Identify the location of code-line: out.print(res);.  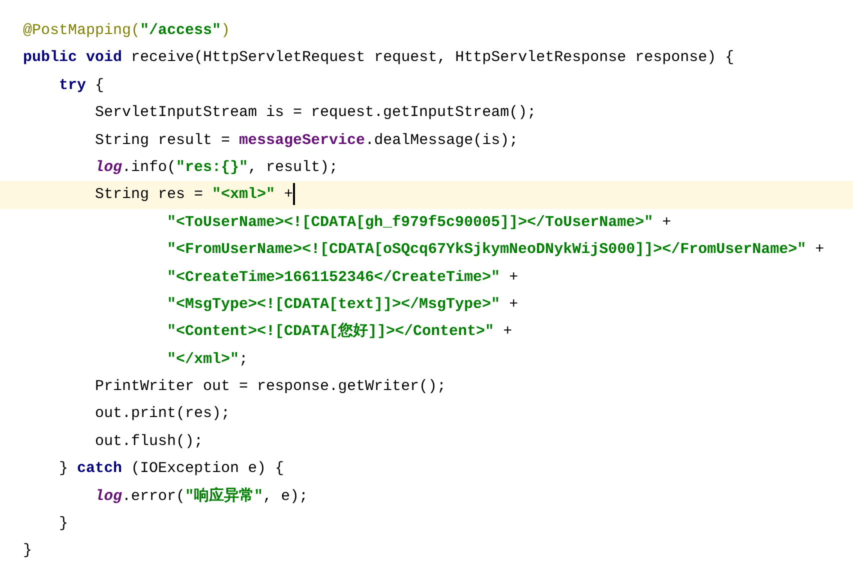
(163, 414).